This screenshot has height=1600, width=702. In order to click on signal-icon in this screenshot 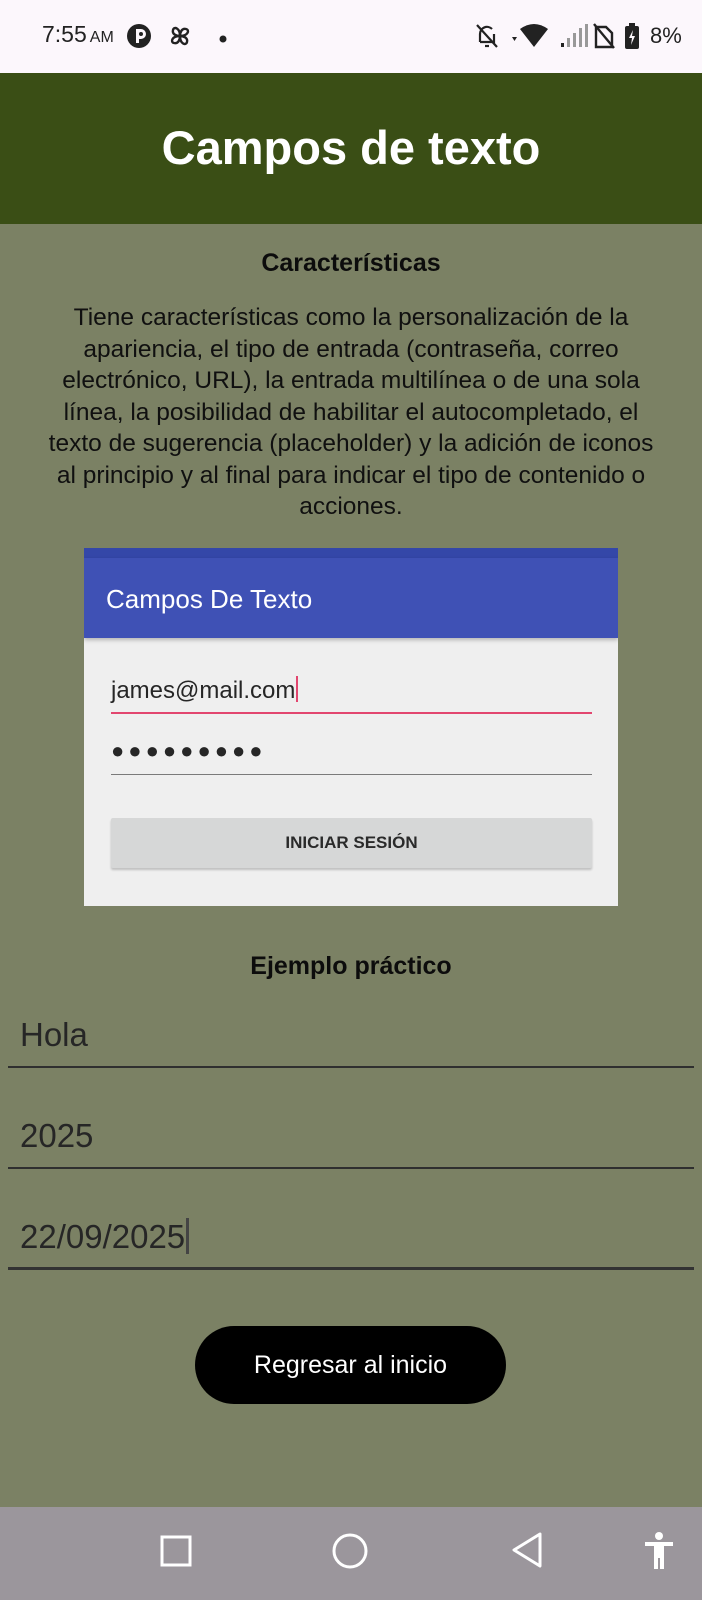, I will do `click(574, 38)`.